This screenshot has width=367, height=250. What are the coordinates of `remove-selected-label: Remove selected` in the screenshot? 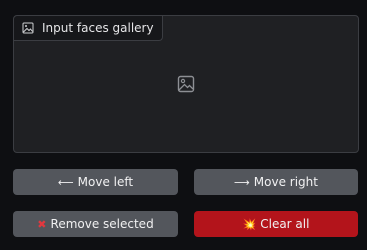 It's located at (102, 224).